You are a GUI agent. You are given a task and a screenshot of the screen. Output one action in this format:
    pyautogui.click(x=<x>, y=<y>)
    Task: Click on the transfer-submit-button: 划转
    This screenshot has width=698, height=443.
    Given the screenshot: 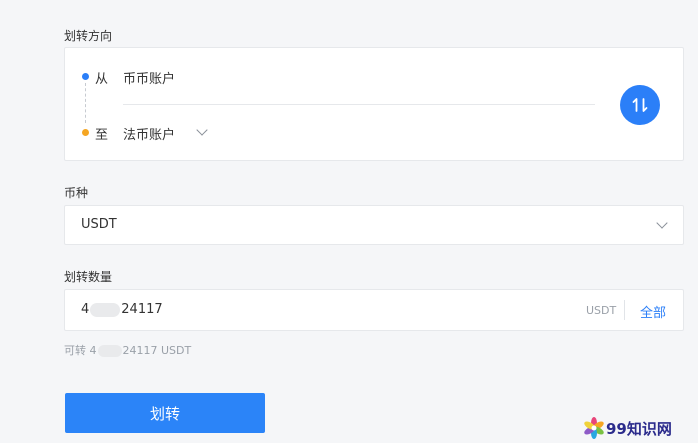 What is the action you would take?
    pyautogui.click(x=165, y=413)
    